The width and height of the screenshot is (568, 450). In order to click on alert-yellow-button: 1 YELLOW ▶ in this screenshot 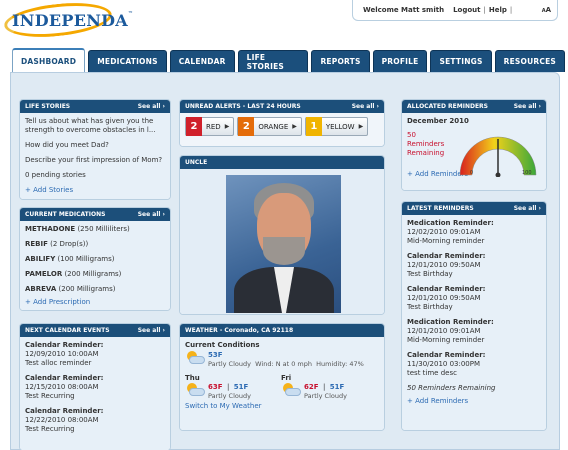, I will do `click(336, 126)`.